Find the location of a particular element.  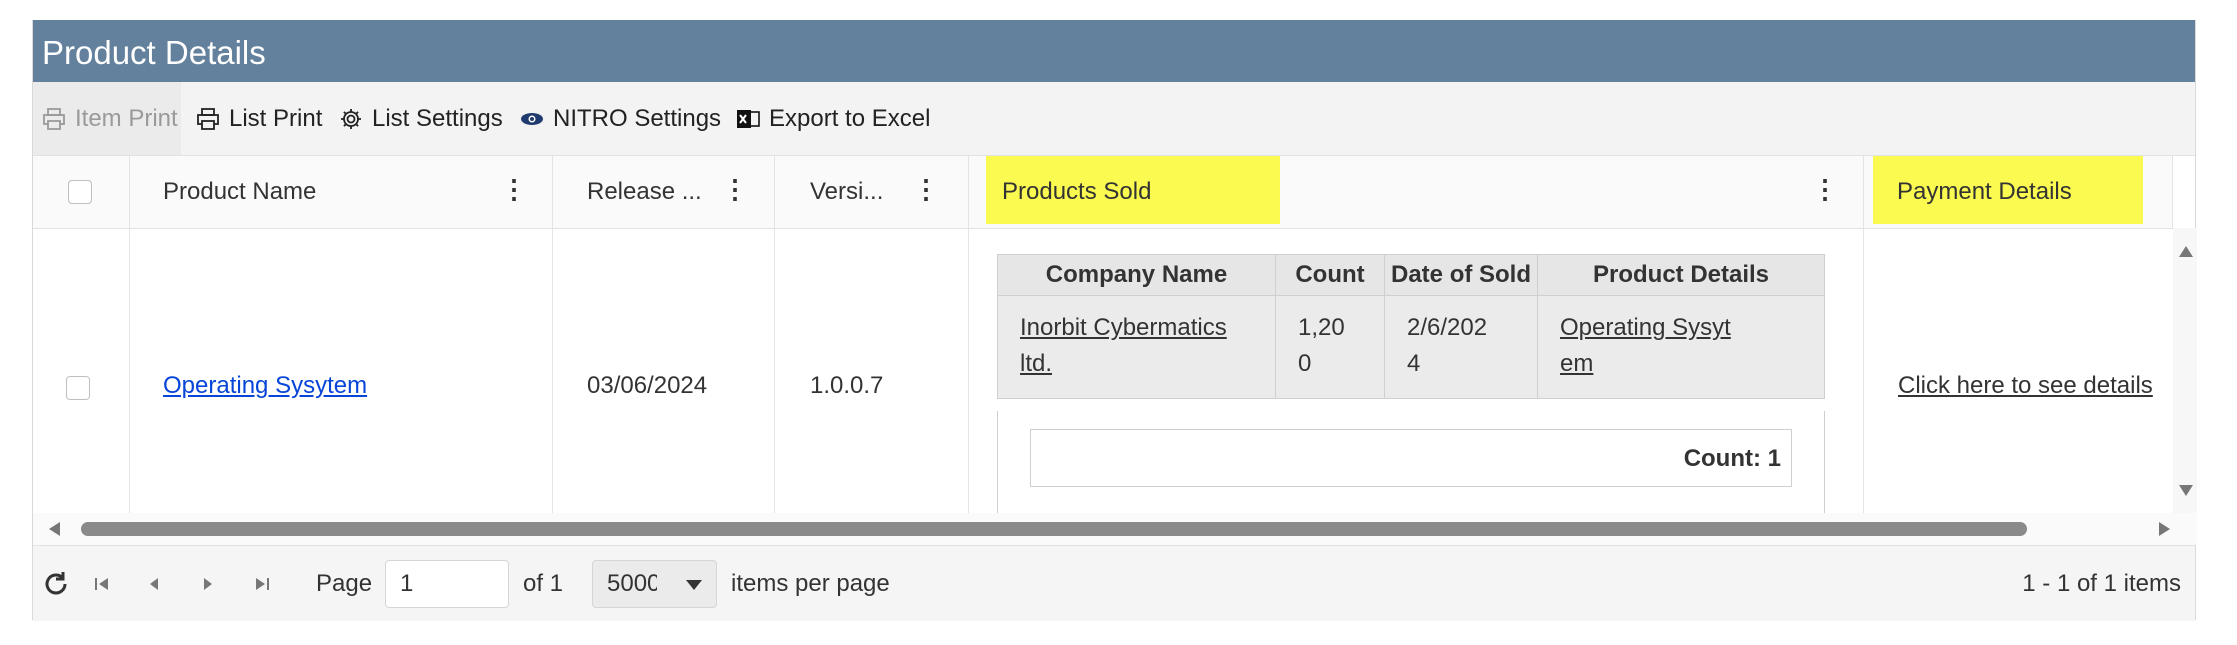

vertical-scrollbar is located at coordinates (2185, 370).